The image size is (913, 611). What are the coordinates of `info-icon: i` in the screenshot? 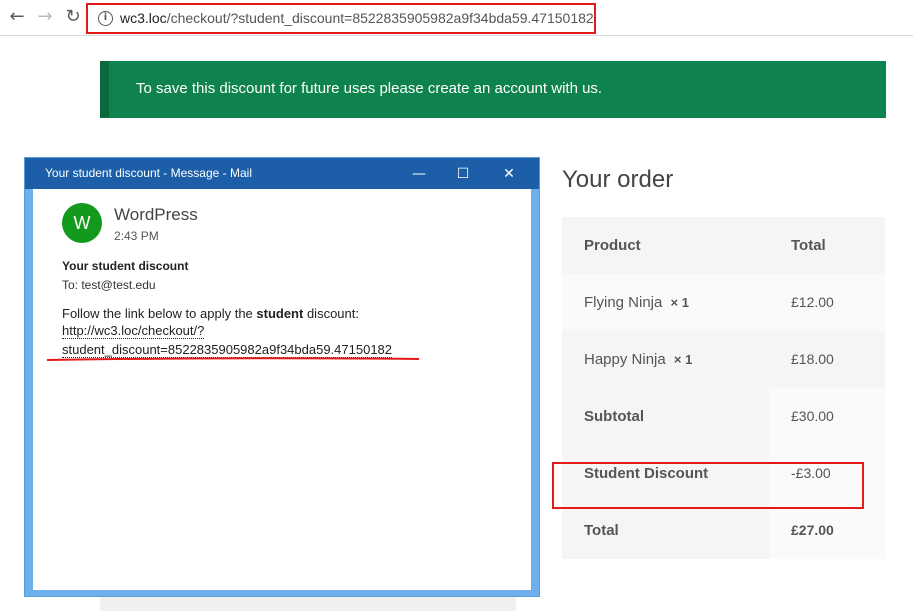 It's located at (105, 18).